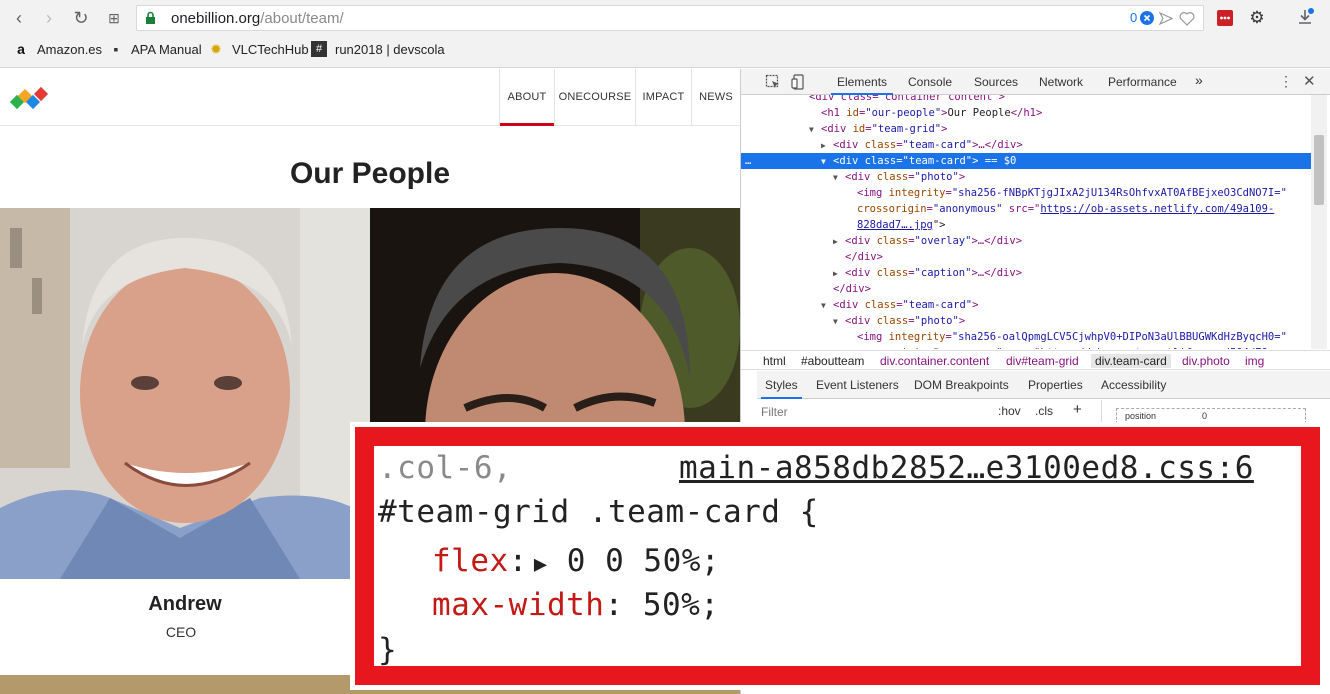 This screenshot has height=694, width=1330. I want to click on nav-impact: IMPACT, so click(663, 97).